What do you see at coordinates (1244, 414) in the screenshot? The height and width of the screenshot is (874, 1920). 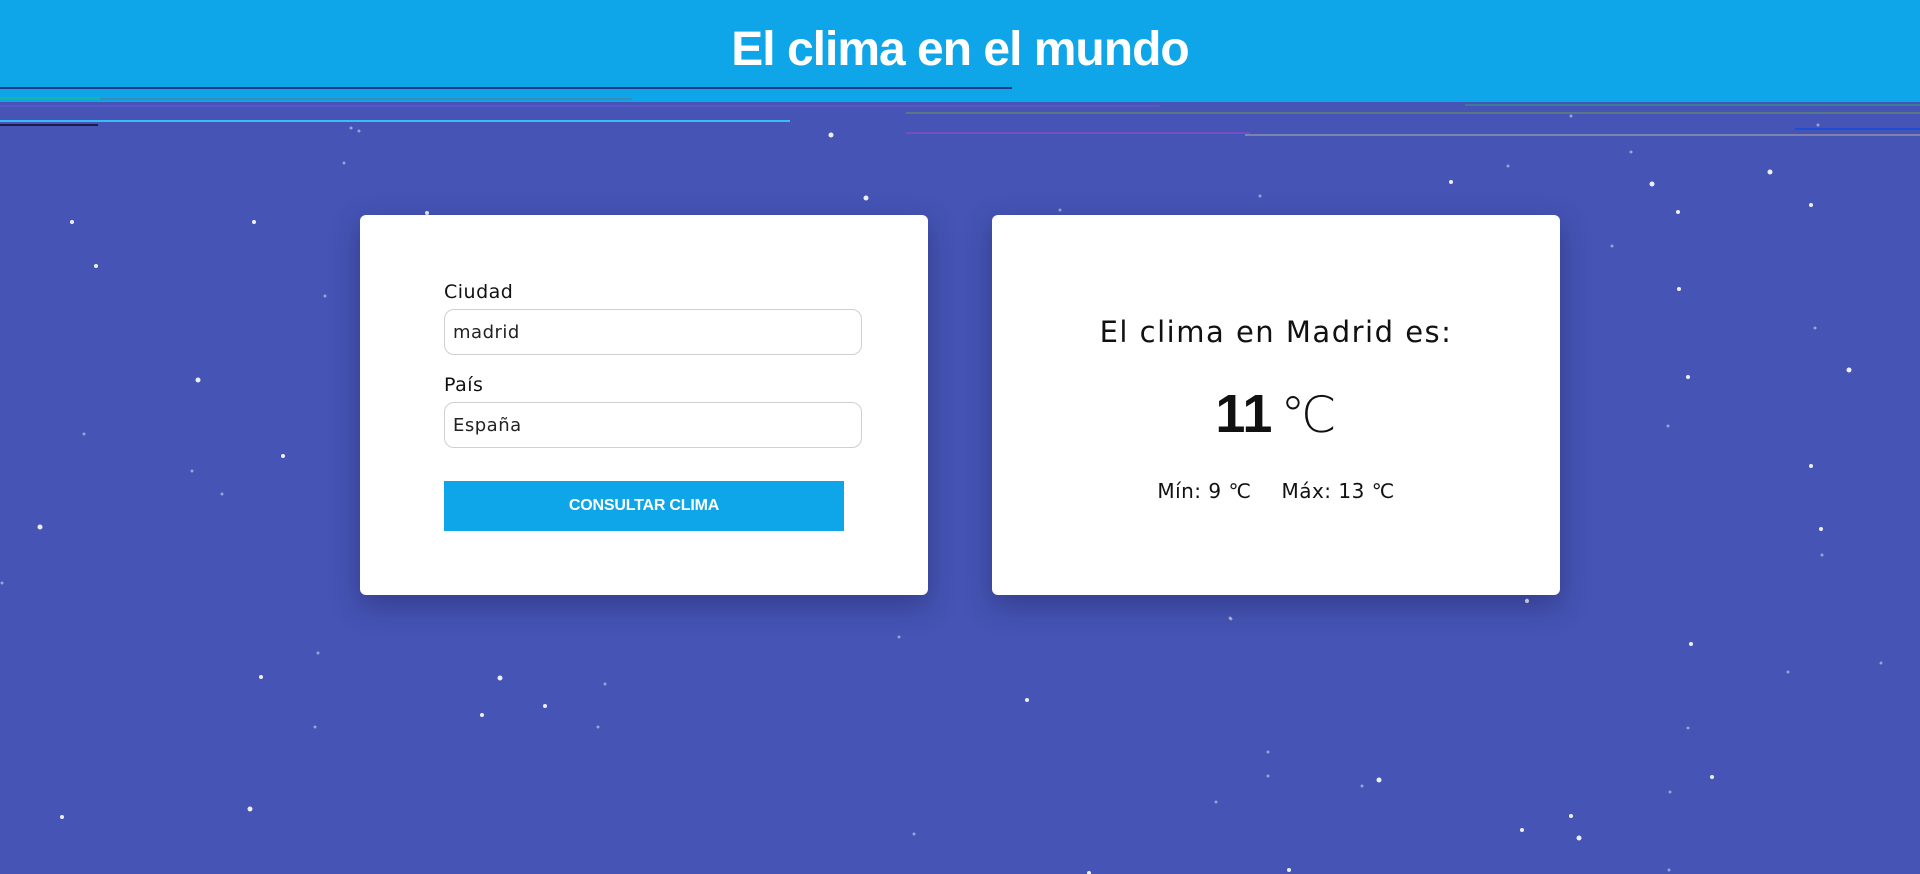 I see `temperature-value: 11` at bounding box center [1244, 414].